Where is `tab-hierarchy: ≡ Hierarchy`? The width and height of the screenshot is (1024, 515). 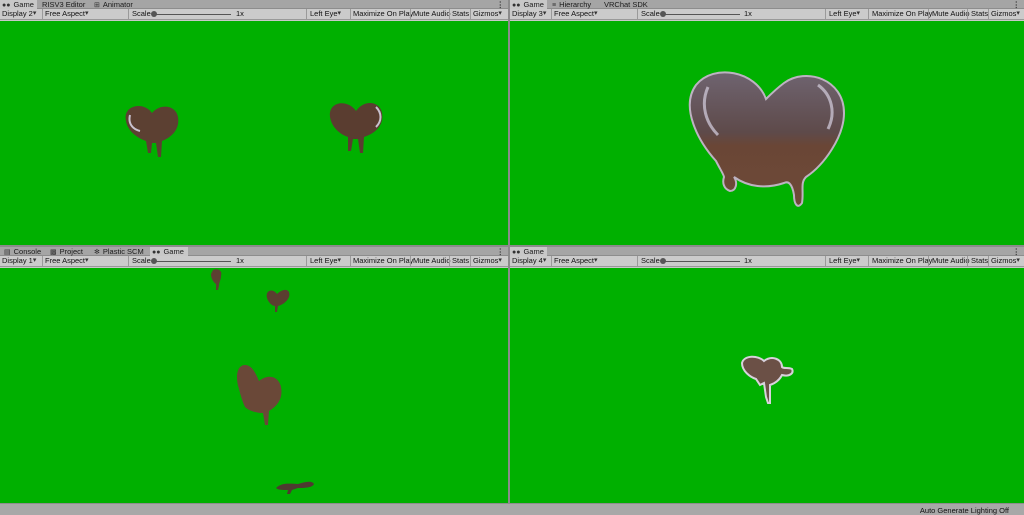 tab-hierarchy: ≡ Hierarchy is located at coordinates (570, 4).